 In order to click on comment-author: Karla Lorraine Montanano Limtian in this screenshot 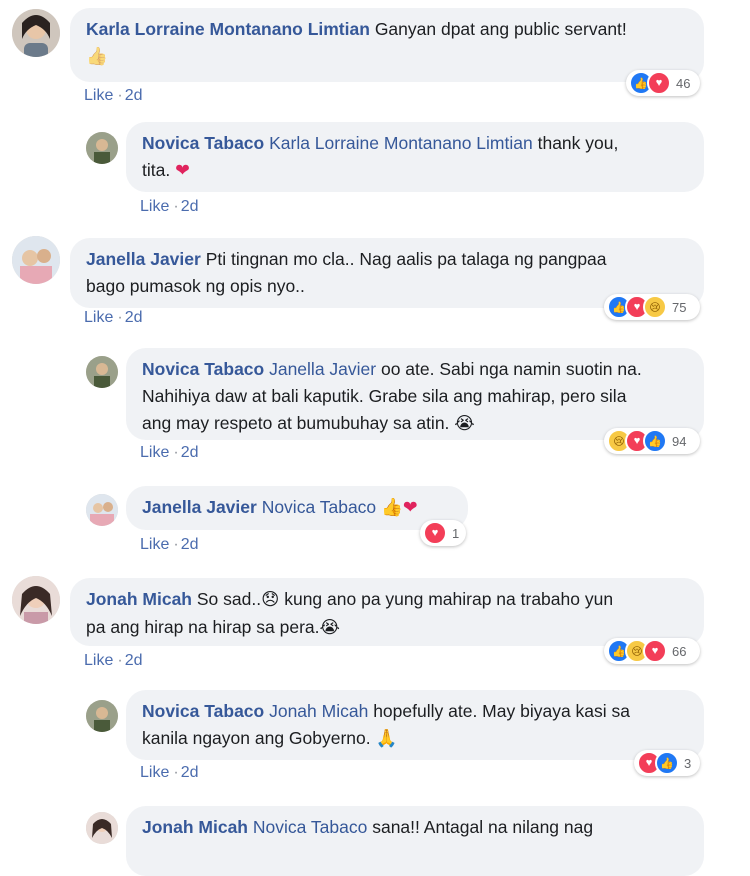, I will do `click(228, 29)`.